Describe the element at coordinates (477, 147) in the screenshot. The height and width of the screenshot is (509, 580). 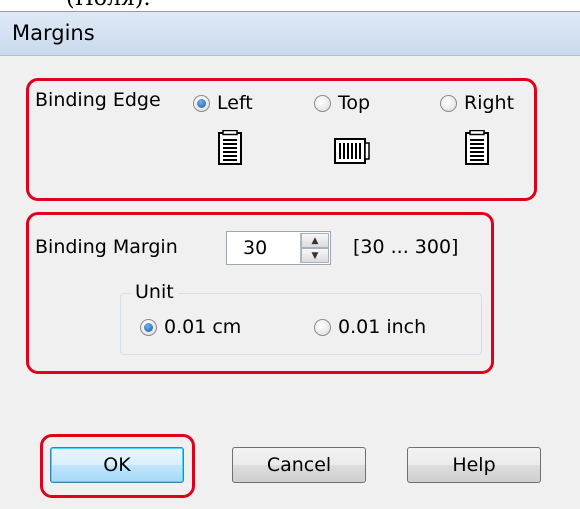
I see `page-right-binding-icon` at that location.